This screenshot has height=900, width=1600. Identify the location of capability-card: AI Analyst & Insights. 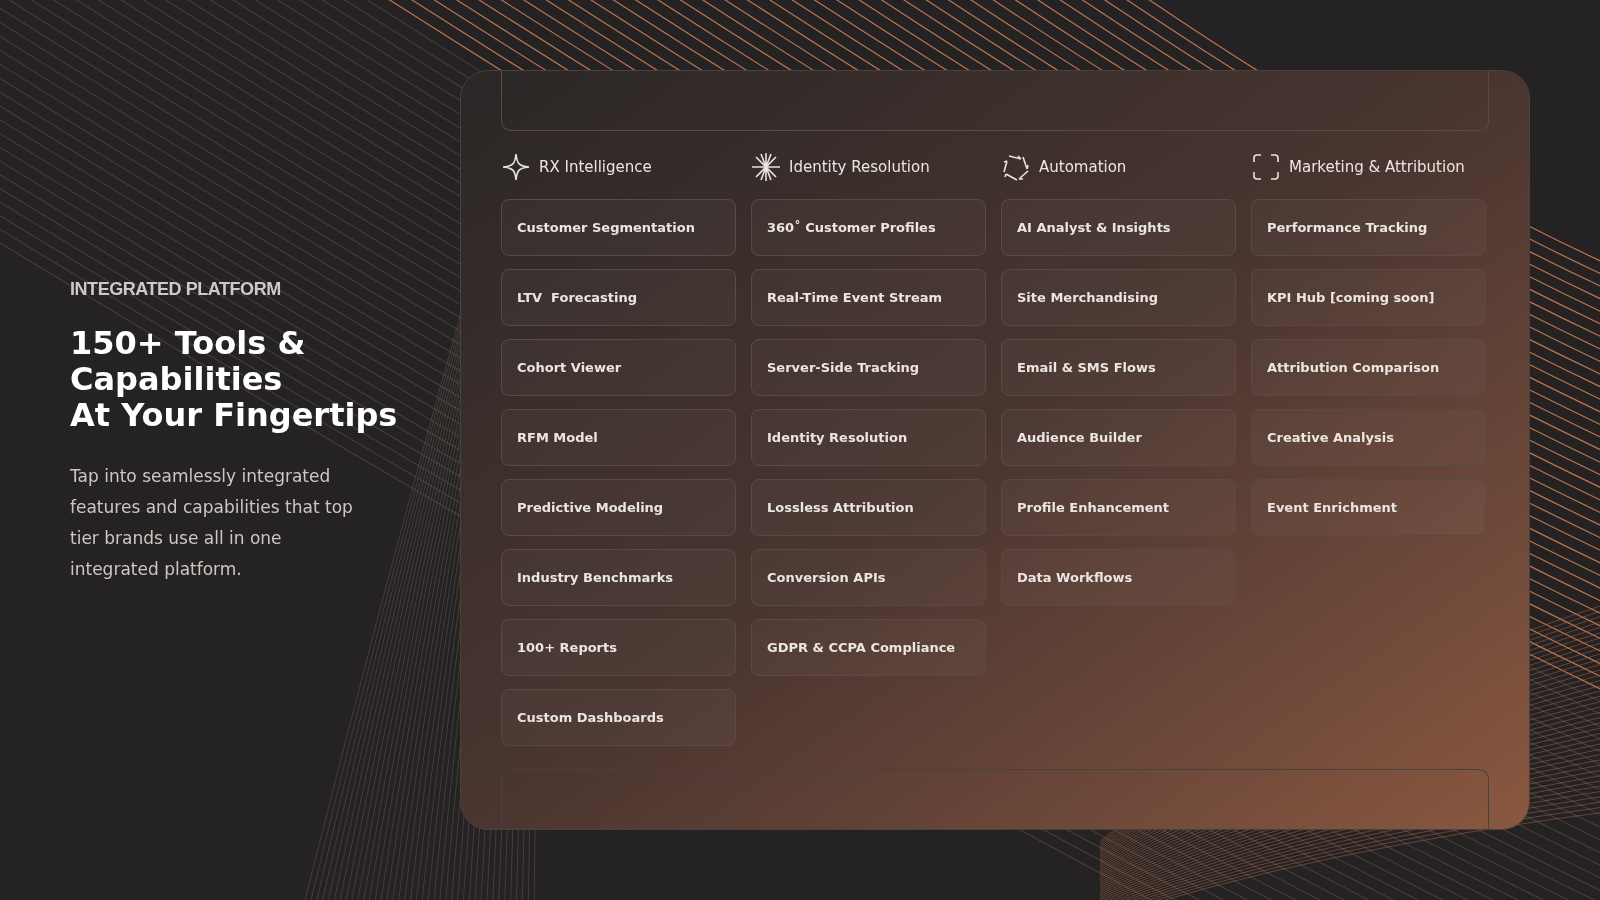
(1118, 227).